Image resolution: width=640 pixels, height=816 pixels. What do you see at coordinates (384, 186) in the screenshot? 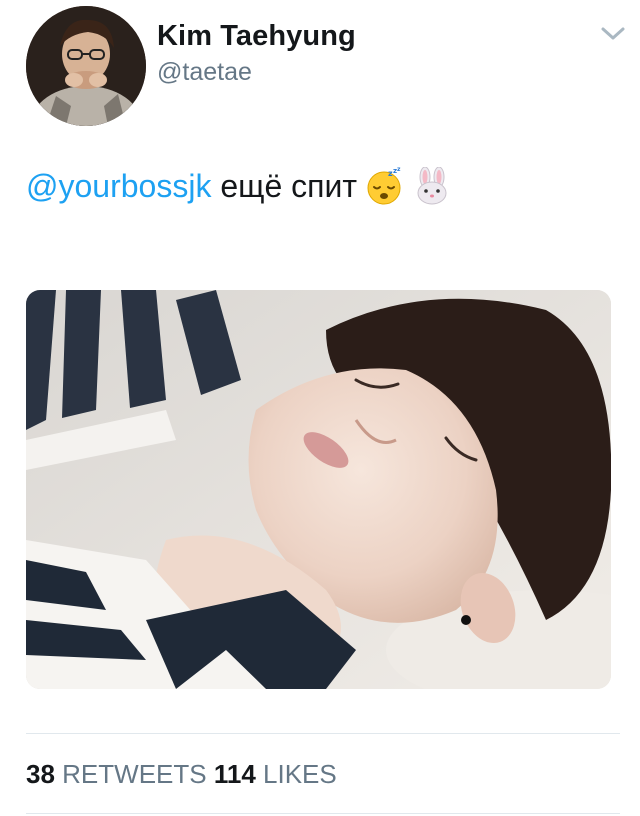
I see `sleeping-face-icon: z z z` at bounding box center [384, 186].